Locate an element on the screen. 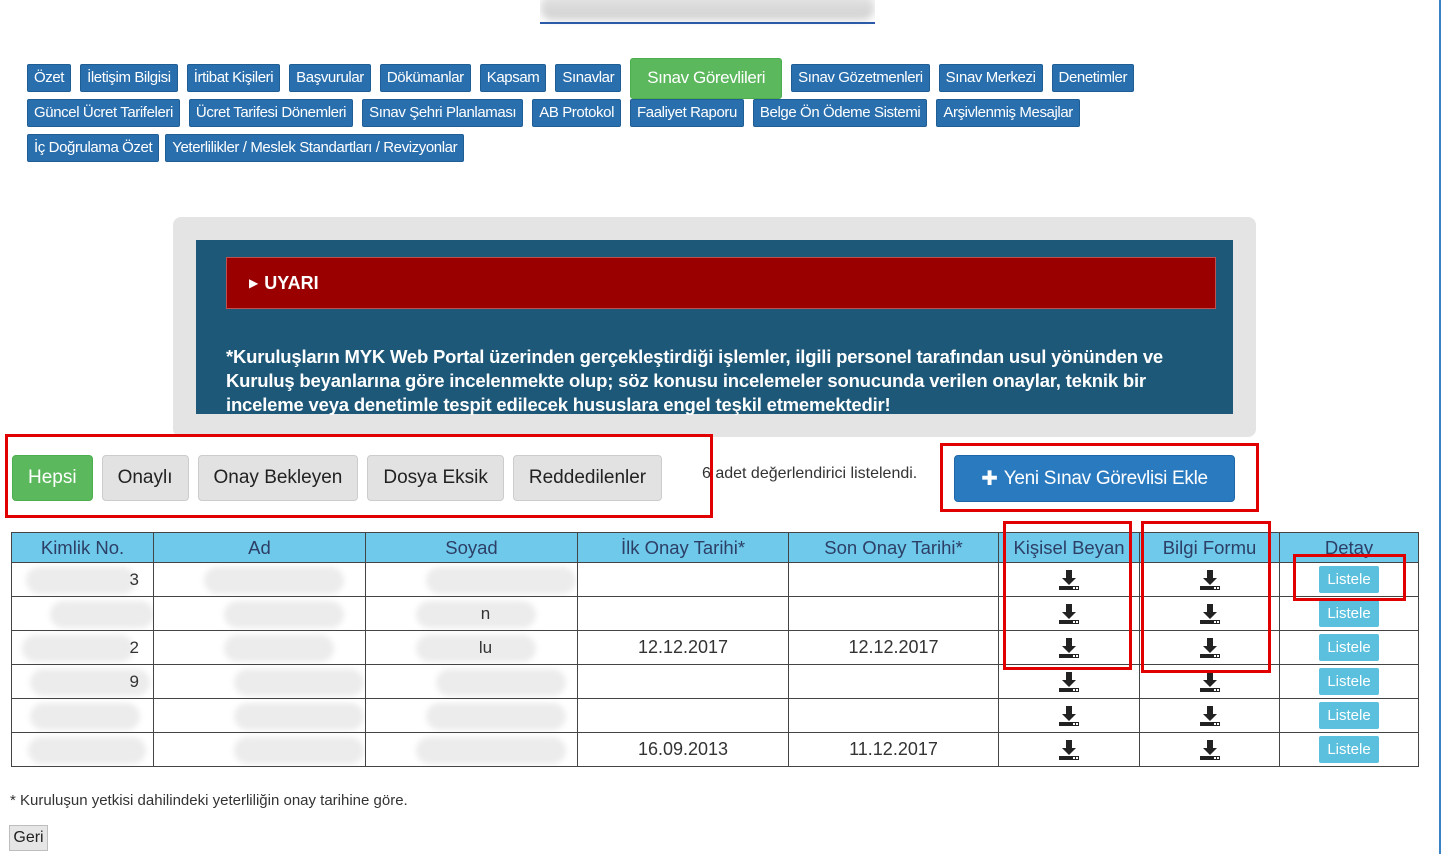 The image size is (1444, 854). tab-faaliyet-raporu: Faaliyet Raporu is located at coordinates (687, 113).